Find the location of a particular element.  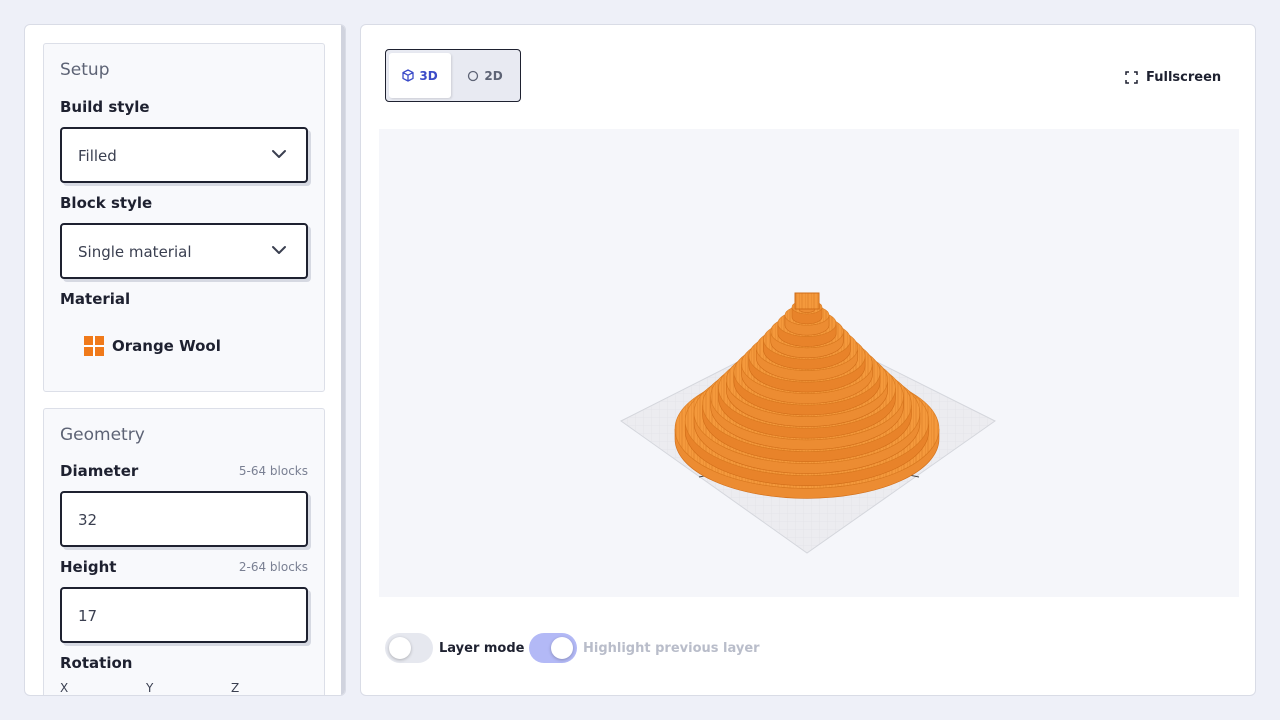

fullscreen-label: Fullscreen is located at coordinates (1184, 77).